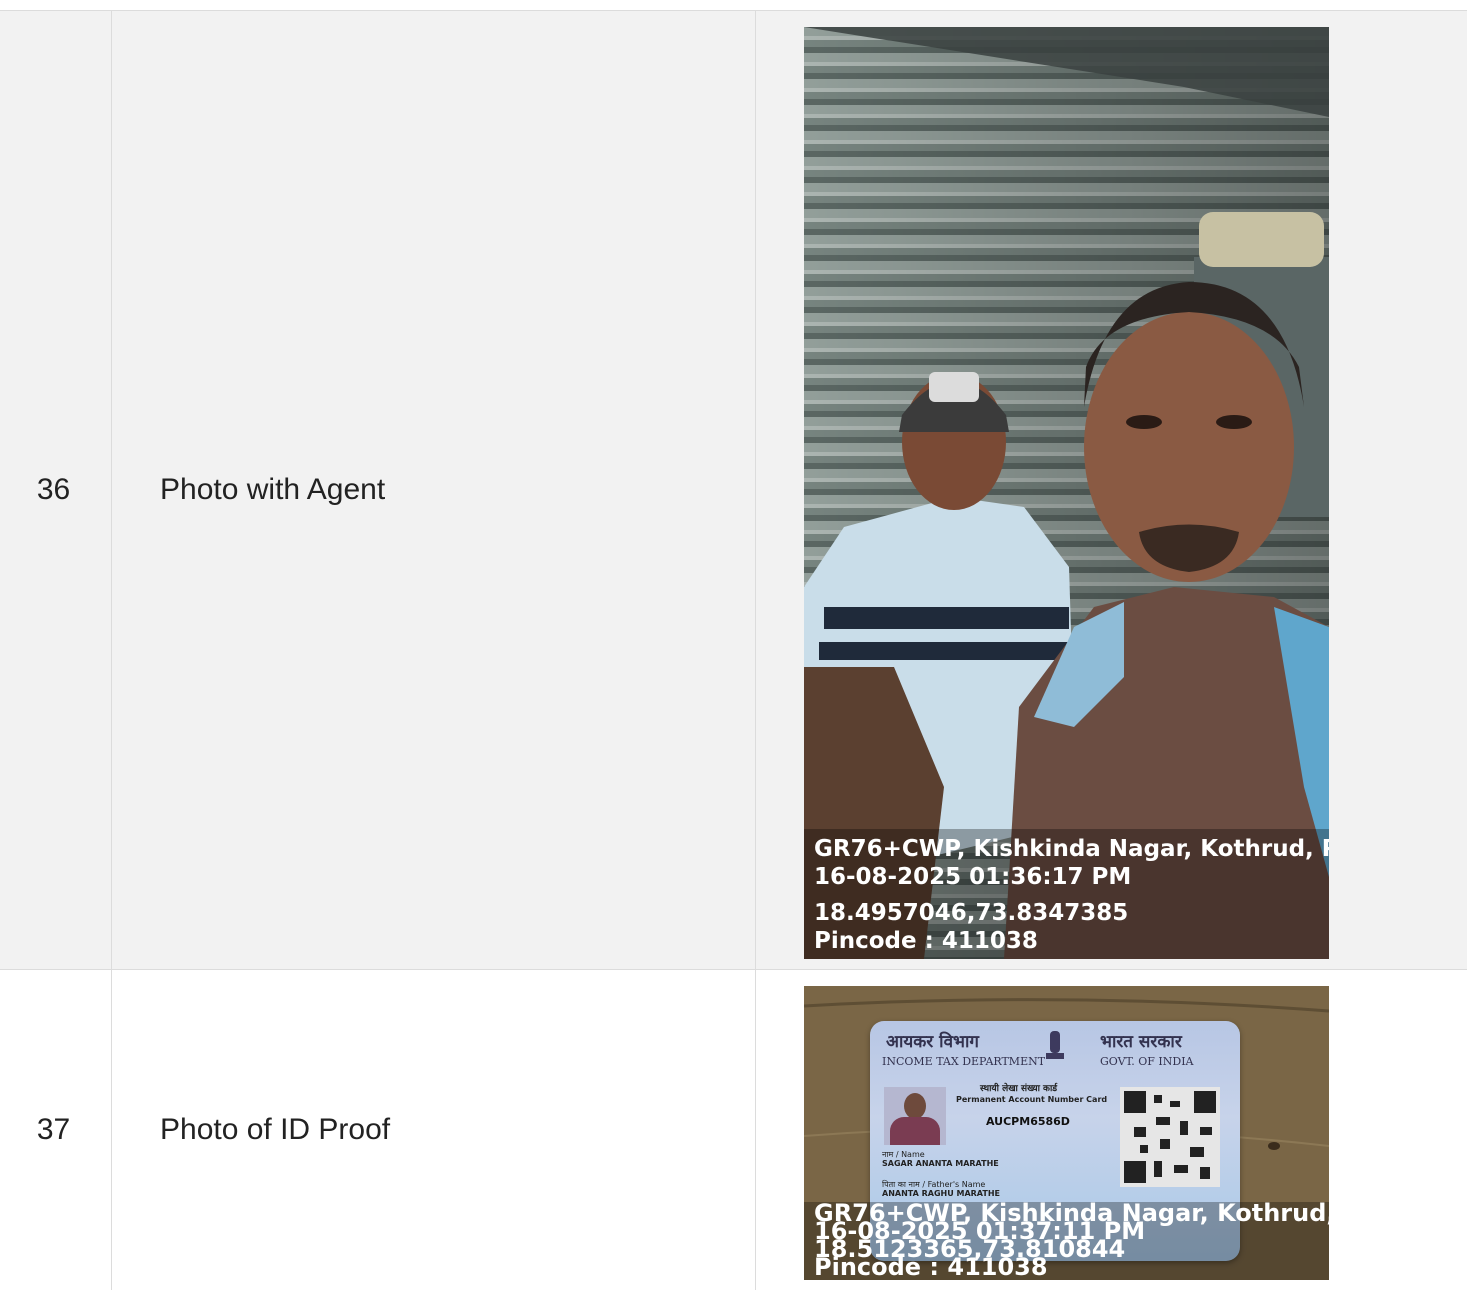  Describe the element at coordinates (926, 941) in the screenshot. I see `stamp-pincode: Pincode : 411038` at that location.